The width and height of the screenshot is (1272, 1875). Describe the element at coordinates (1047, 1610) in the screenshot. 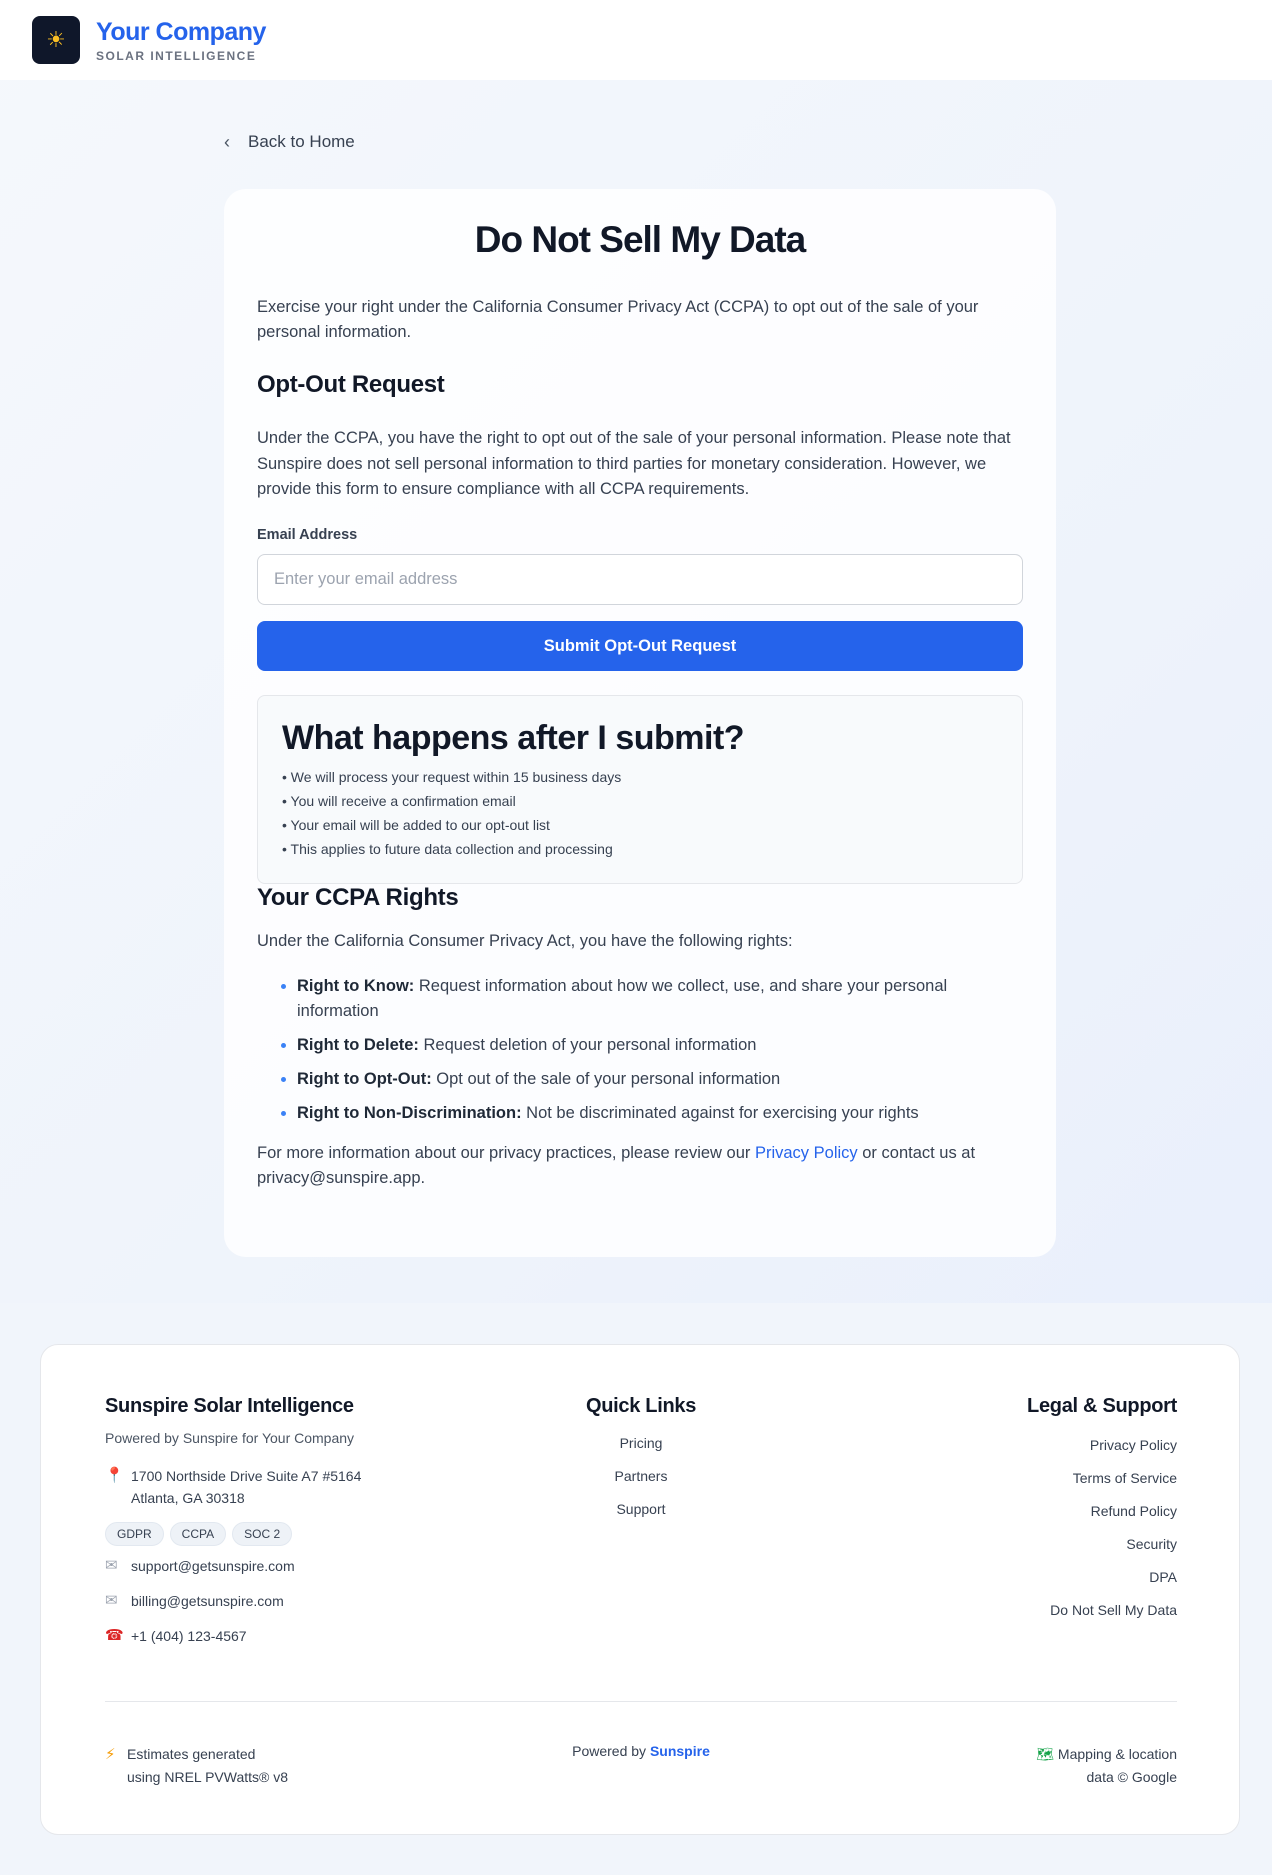

I see `footer-link-do-not-sell: Do Not Sell My Data` at that location.